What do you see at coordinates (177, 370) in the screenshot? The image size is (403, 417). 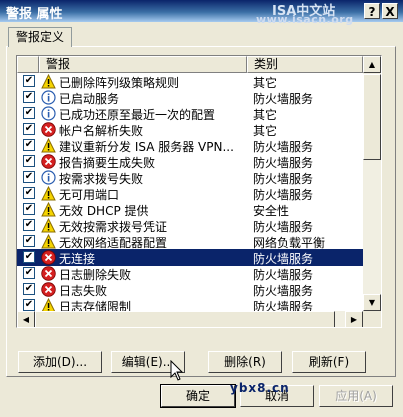 I see `mouse-cursor-icon` at bounding box center [177, 370].